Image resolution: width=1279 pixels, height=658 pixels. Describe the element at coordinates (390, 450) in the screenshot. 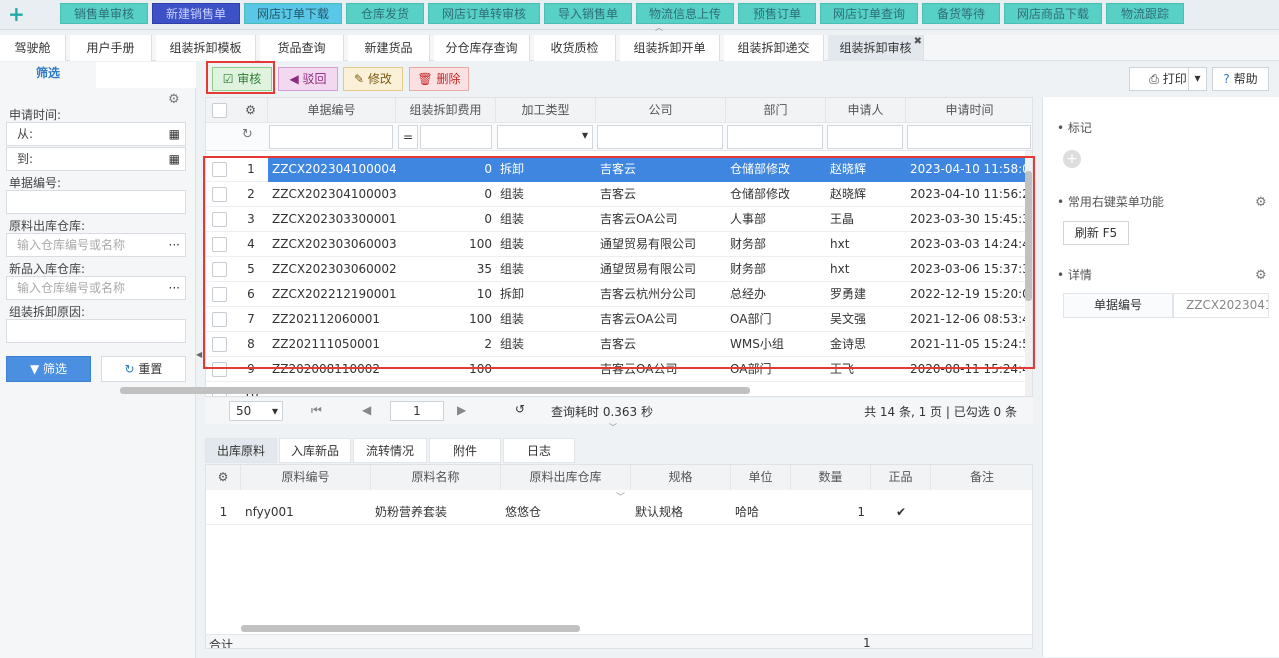

I see `detail-tab: 流转情况` at that location.